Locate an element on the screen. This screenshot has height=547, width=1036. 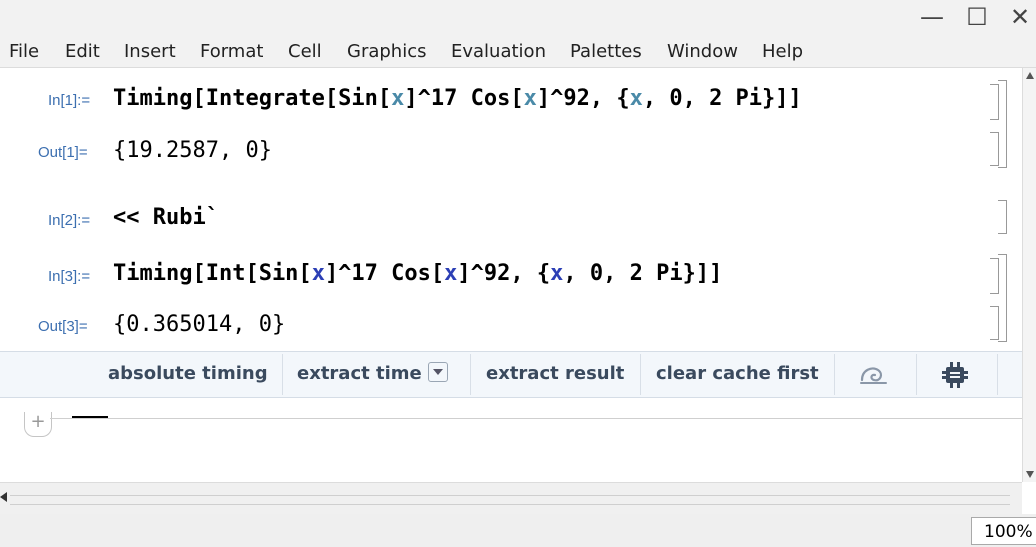
menu-palettes: Palettes is located at coordinates (606, 51).